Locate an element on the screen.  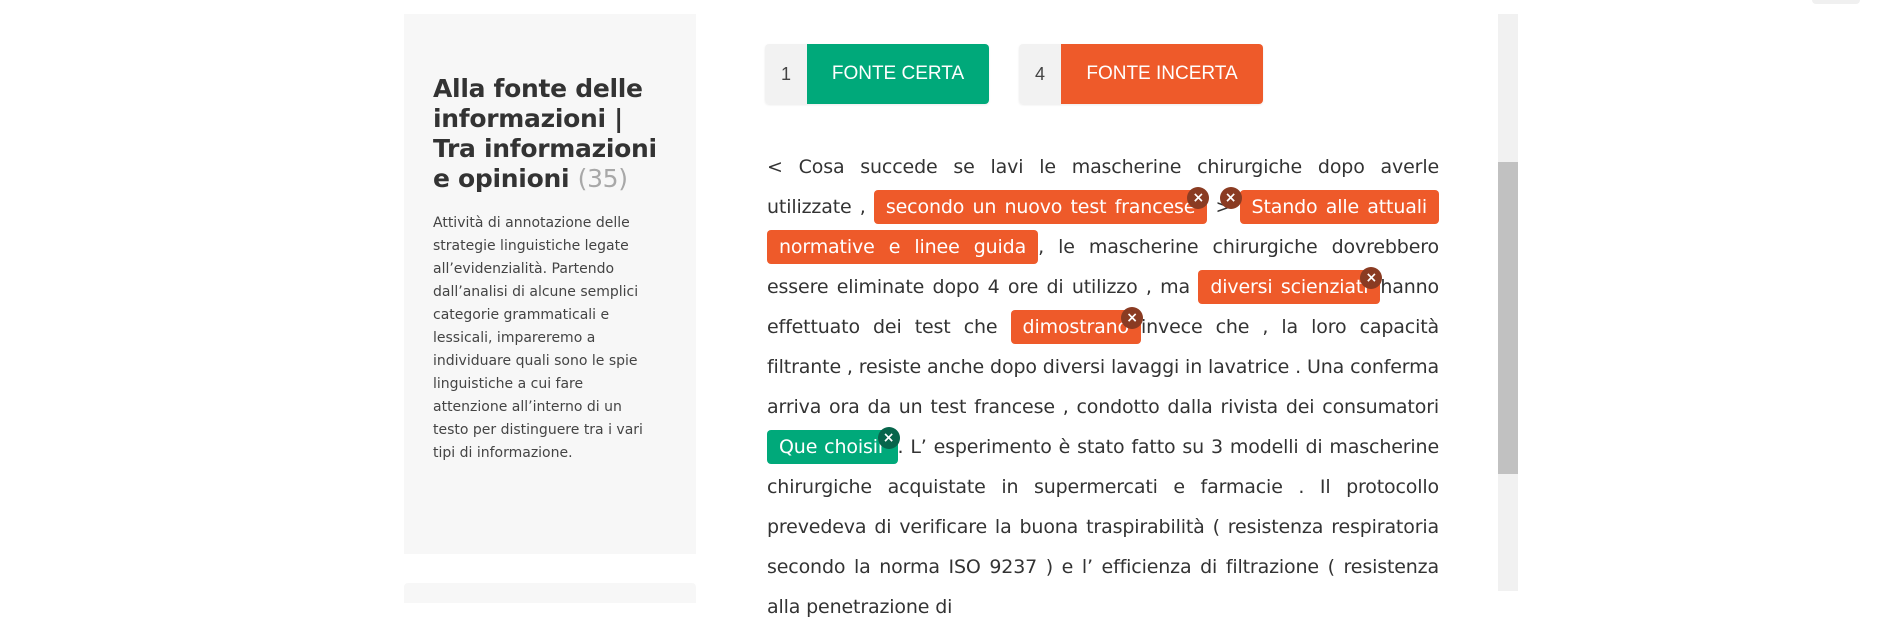
annotation-tag-label: secondo un nuovo test francese is located at coordinates (1040, 207).